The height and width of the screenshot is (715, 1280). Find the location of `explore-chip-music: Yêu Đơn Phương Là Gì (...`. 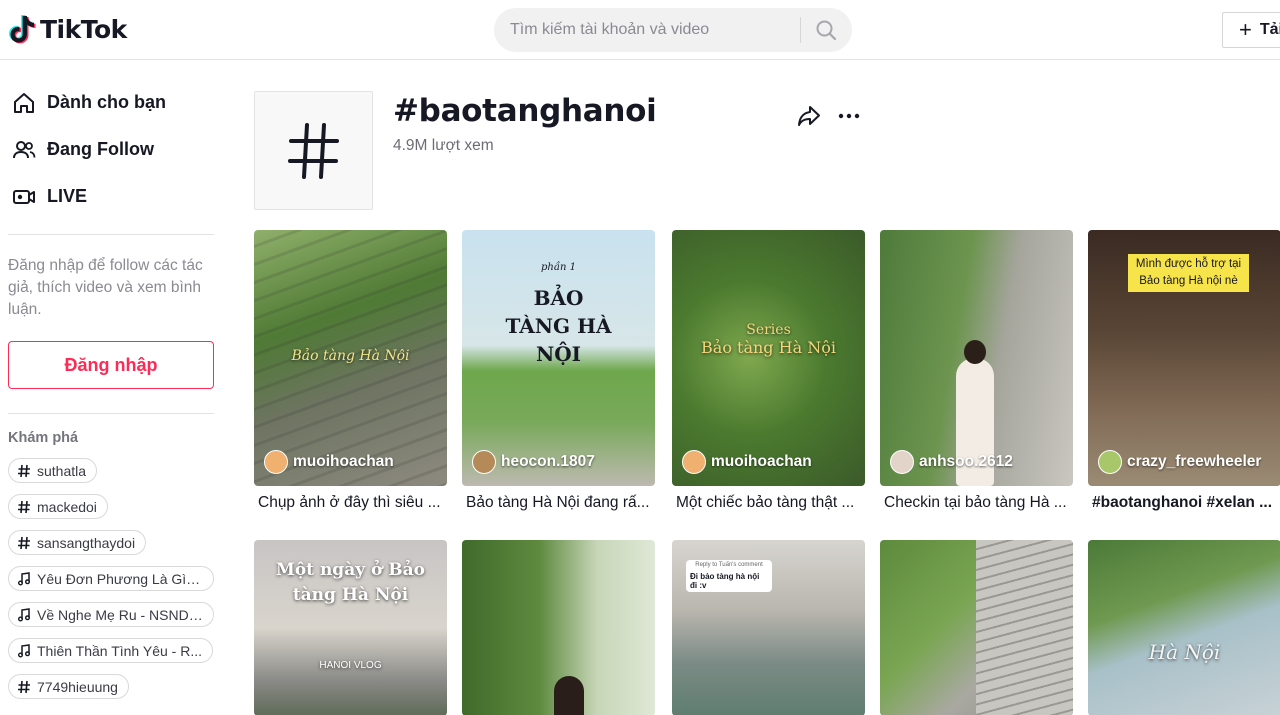

explore-chip-music: Yêu Đơn Phương Là Gì (... is located at coordinates (111, 578).